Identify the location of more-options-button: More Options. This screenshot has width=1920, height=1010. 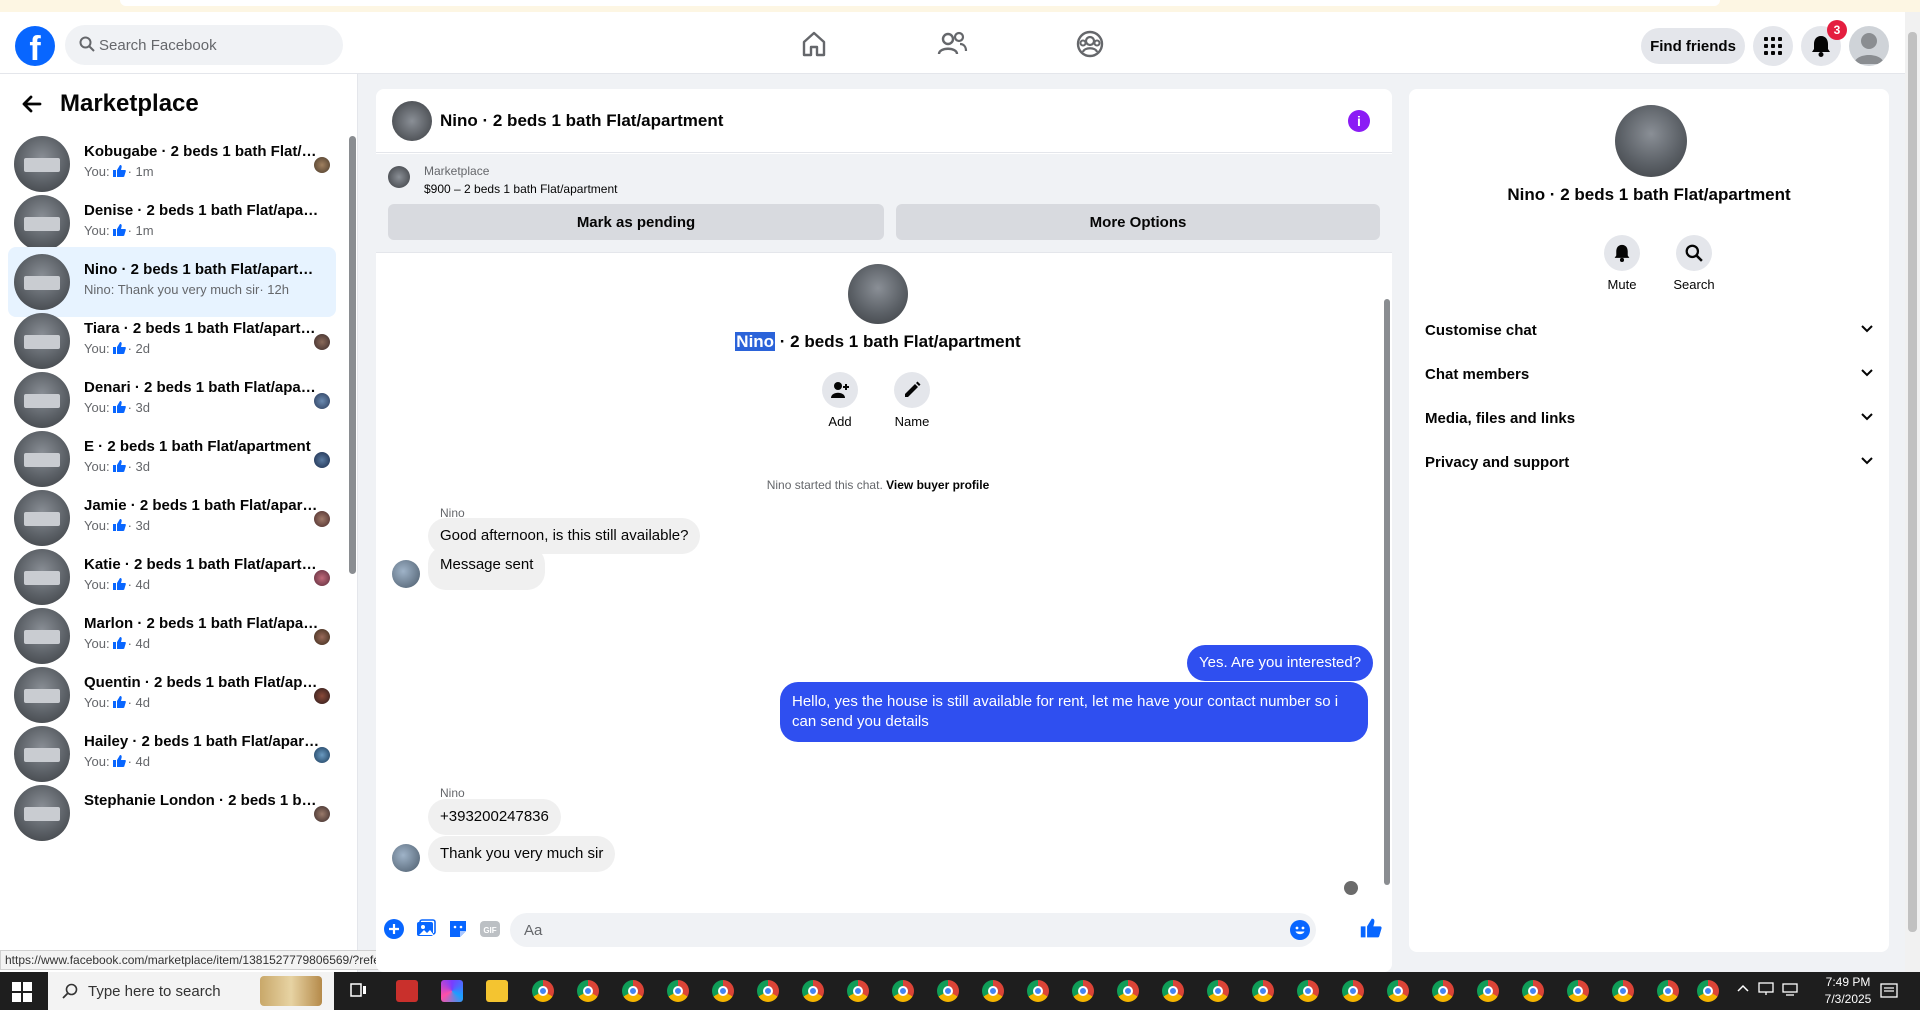
(1138, 222).